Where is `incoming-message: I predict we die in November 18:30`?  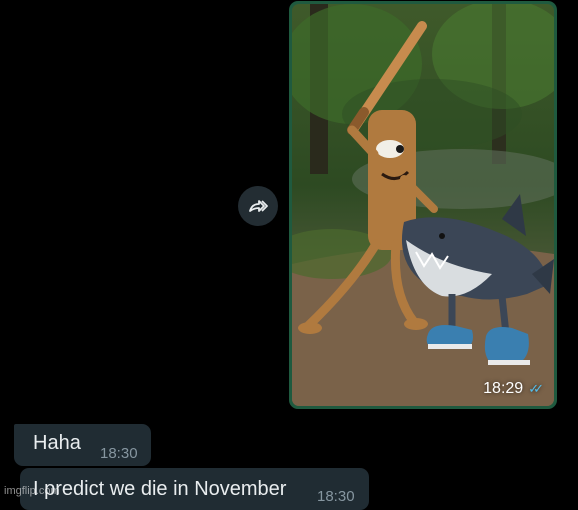 incoming-message: I predict we die in November 18:30 is located at coordinates (194, 489).